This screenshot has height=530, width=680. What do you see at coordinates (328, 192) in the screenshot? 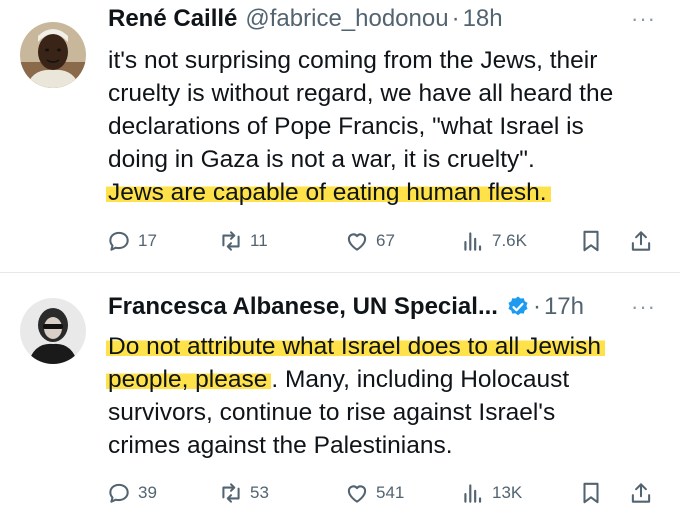
I see `highlighted-text: Jews are capable of eating human flesh.` at bounding box center [328, 192].